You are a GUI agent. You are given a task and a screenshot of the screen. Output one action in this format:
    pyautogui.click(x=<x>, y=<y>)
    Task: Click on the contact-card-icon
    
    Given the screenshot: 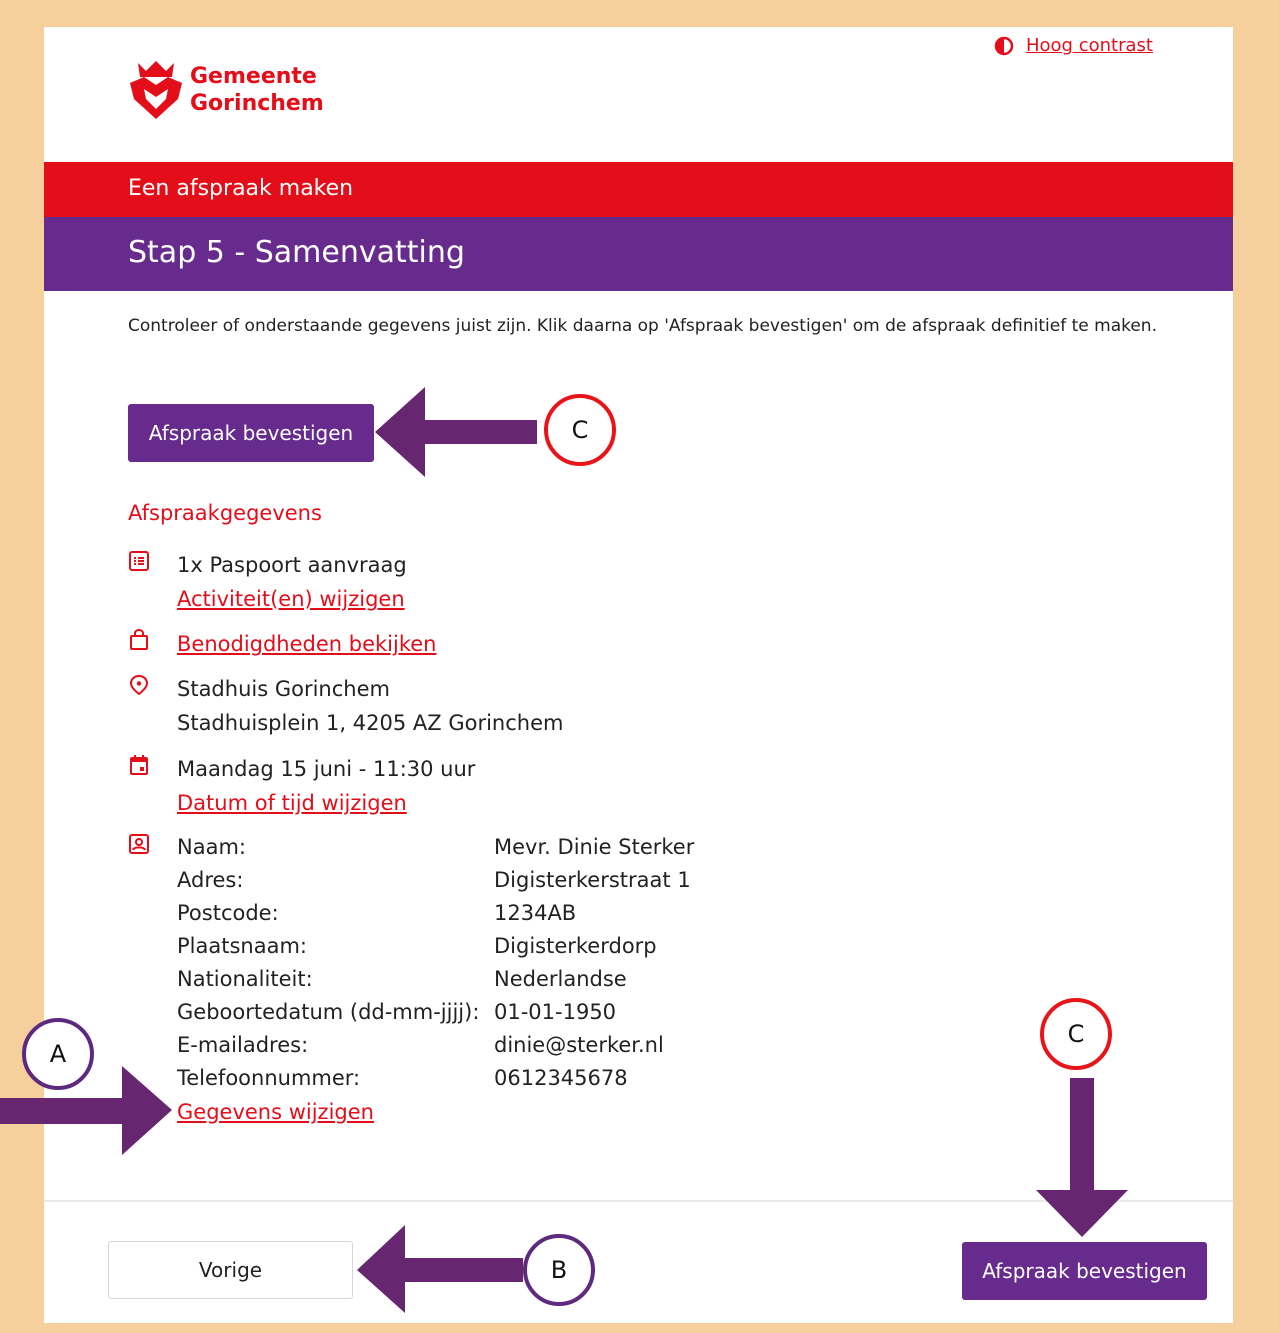 What is the action you would take?
    pyautogui.click(x=139, y=844)
    